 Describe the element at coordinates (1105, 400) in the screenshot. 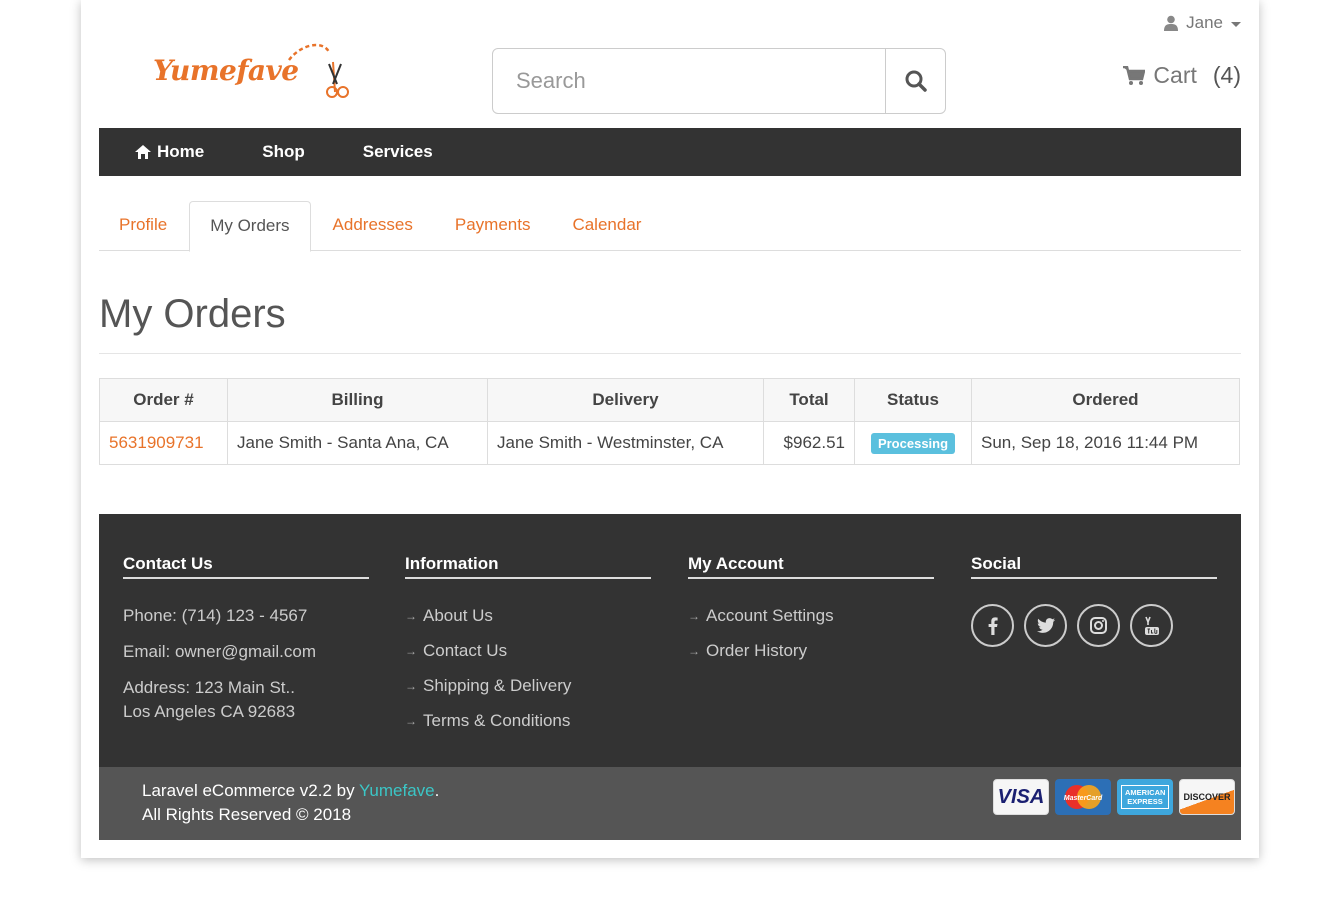

I see `col-ordered: Ordered` at that location.